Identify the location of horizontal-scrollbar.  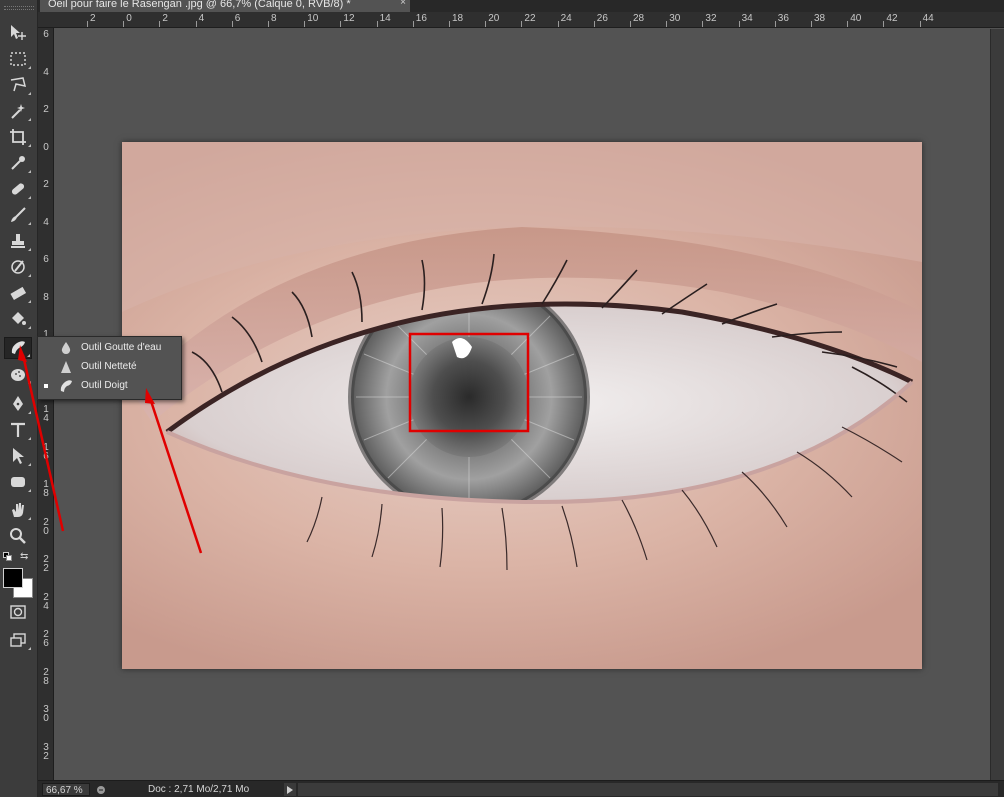
(648, 789).